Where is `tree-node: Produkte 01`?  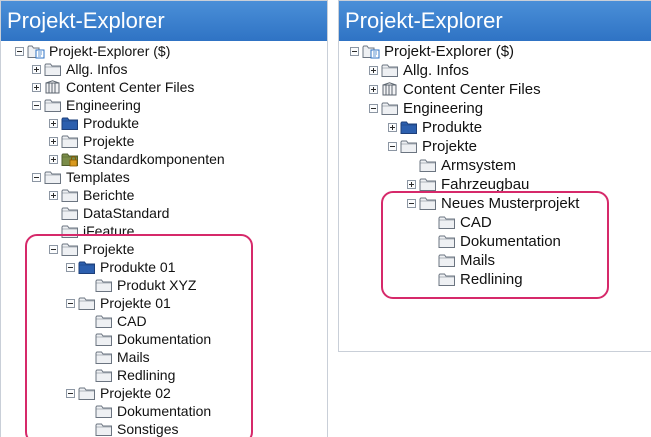
tree-node: Produkte 01 is located at coordinates (164, 267).